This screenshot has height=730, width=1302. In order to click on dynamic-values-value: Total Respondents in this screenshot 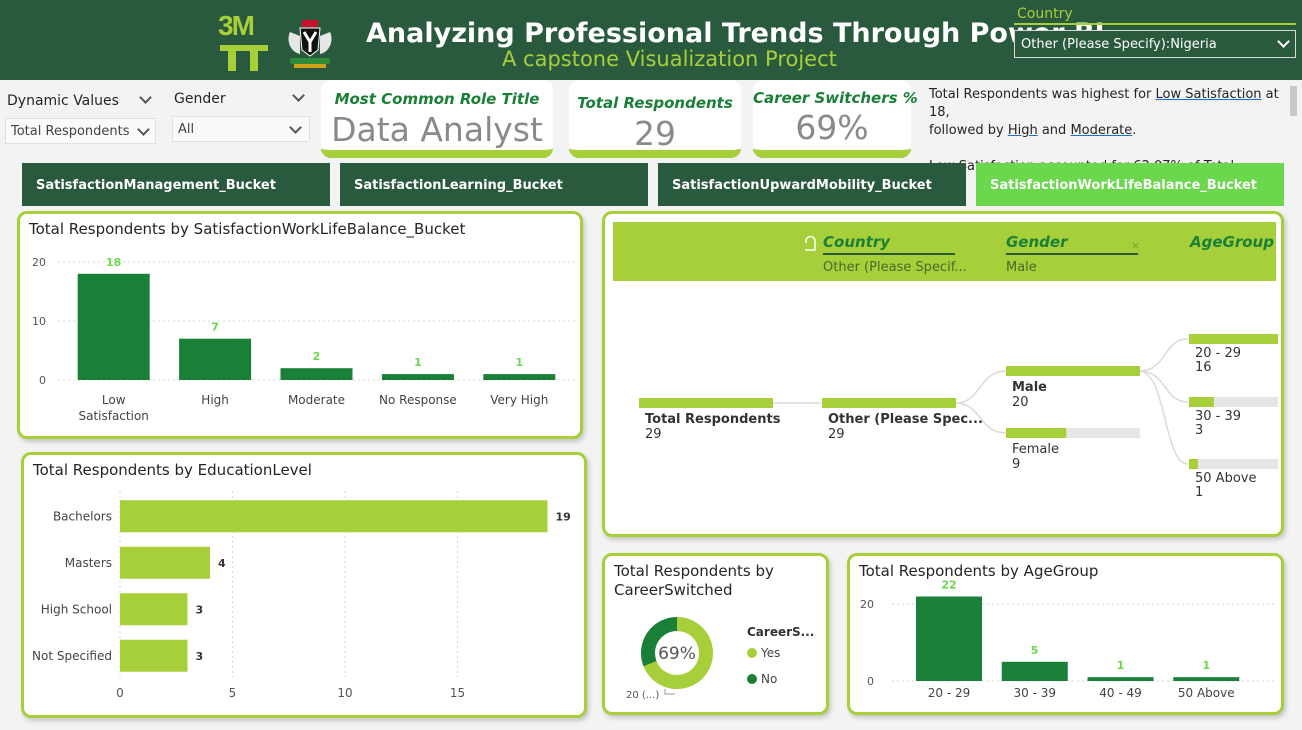, I will do `click(70, 131)`.